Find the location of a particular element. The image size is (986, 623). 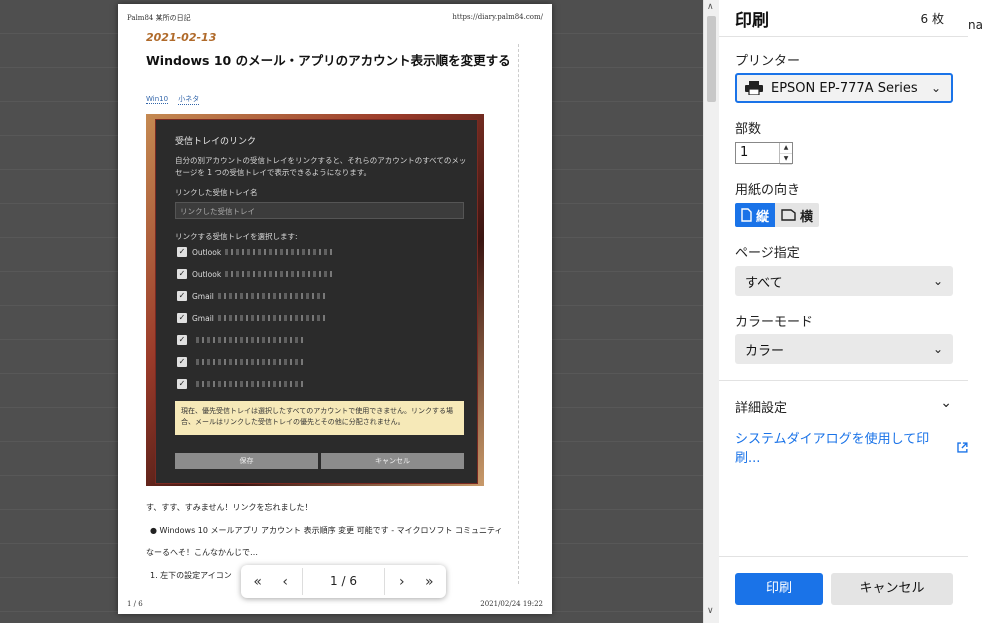

panel-title: 印刷 is located at coordinates (752, 21).